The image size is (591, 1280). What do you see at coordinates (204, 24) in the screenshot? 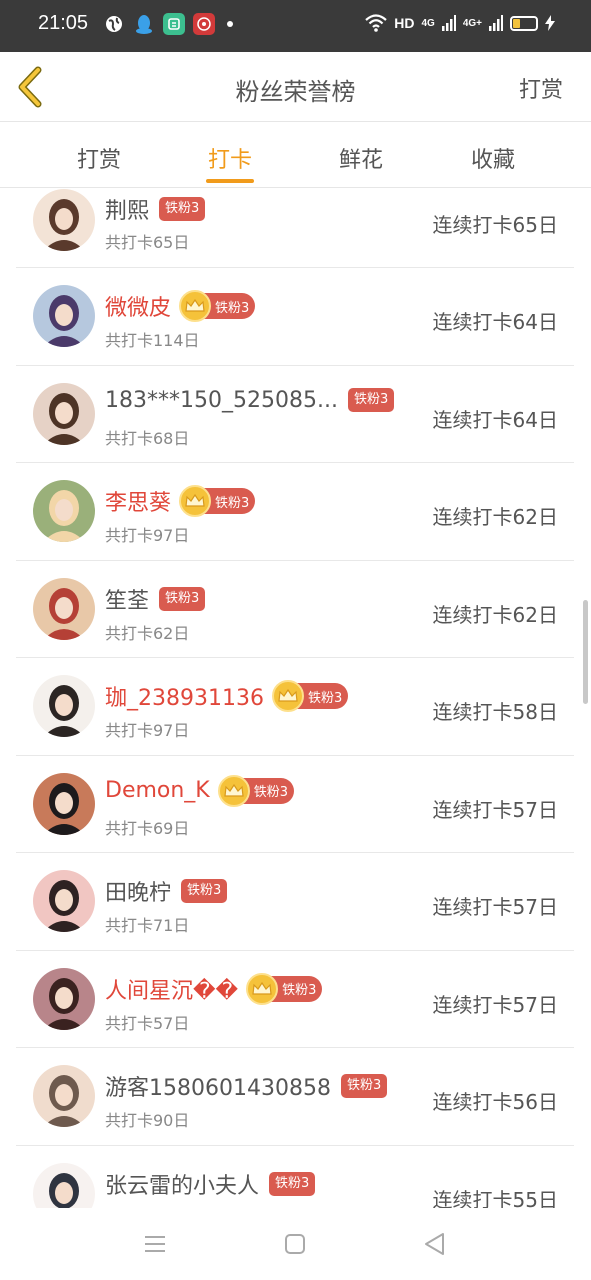
I see `app-red-icon` at bounding box center [204, 24].